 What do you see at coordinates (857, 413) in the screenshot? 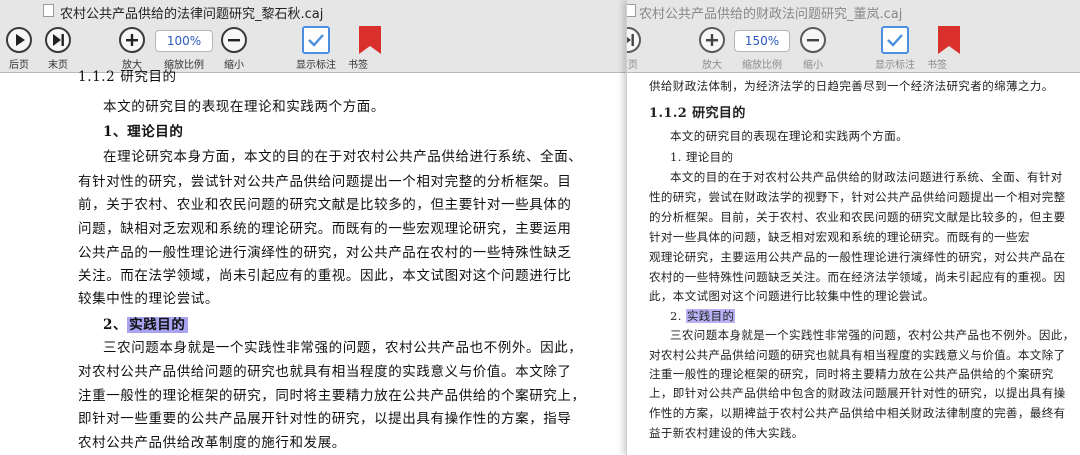
I see `paragraph-line: 作性的方案，以期裨益于农村公共产品供给中相关财政法律制度的完善，最终有` at bounding box center [857, 413].